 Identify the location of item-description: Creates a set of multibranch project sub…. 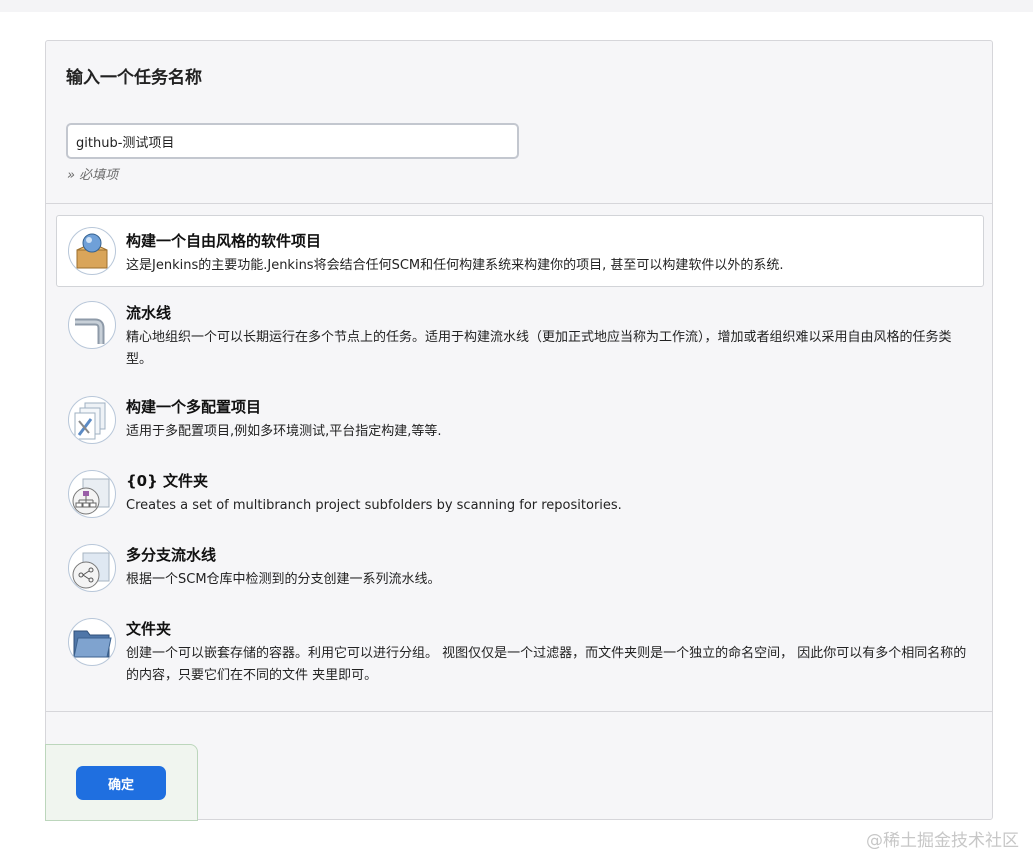
(374, 505).